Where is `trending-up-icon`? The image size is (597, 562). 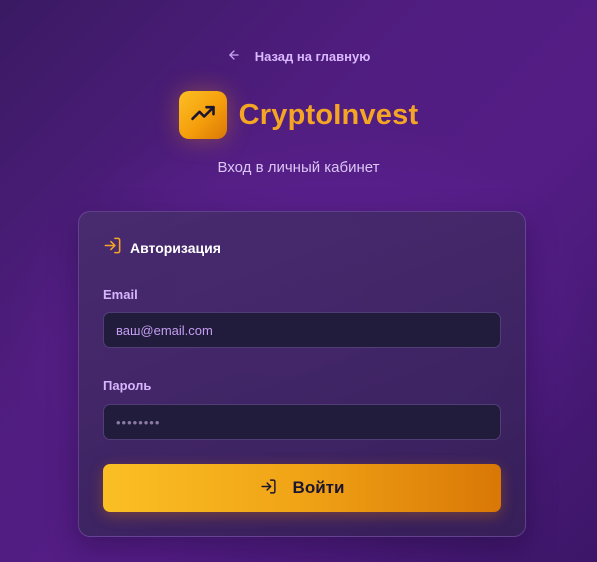
trending-up-icon is located at coordinates (203, 115).